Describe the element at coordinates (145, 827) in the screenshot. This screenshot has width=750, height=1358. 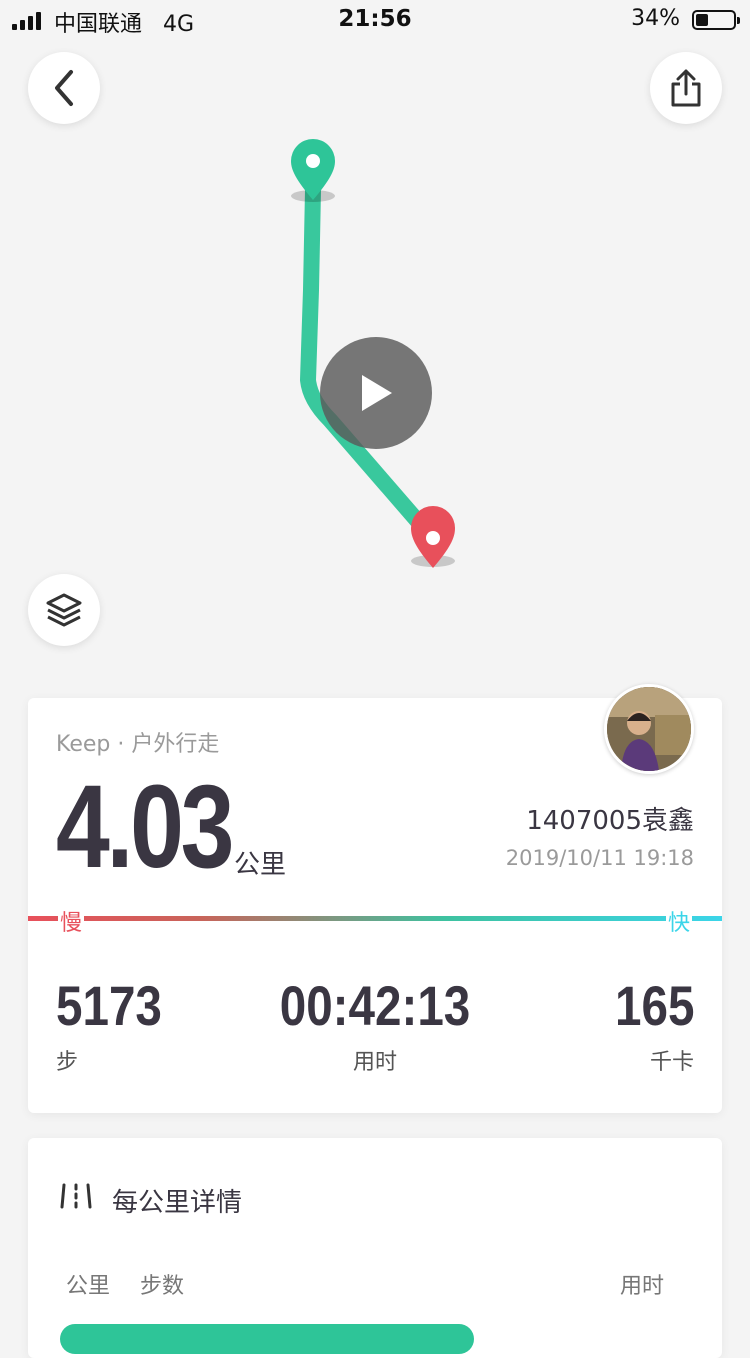
I see `distance-value: 4.03` at that location.